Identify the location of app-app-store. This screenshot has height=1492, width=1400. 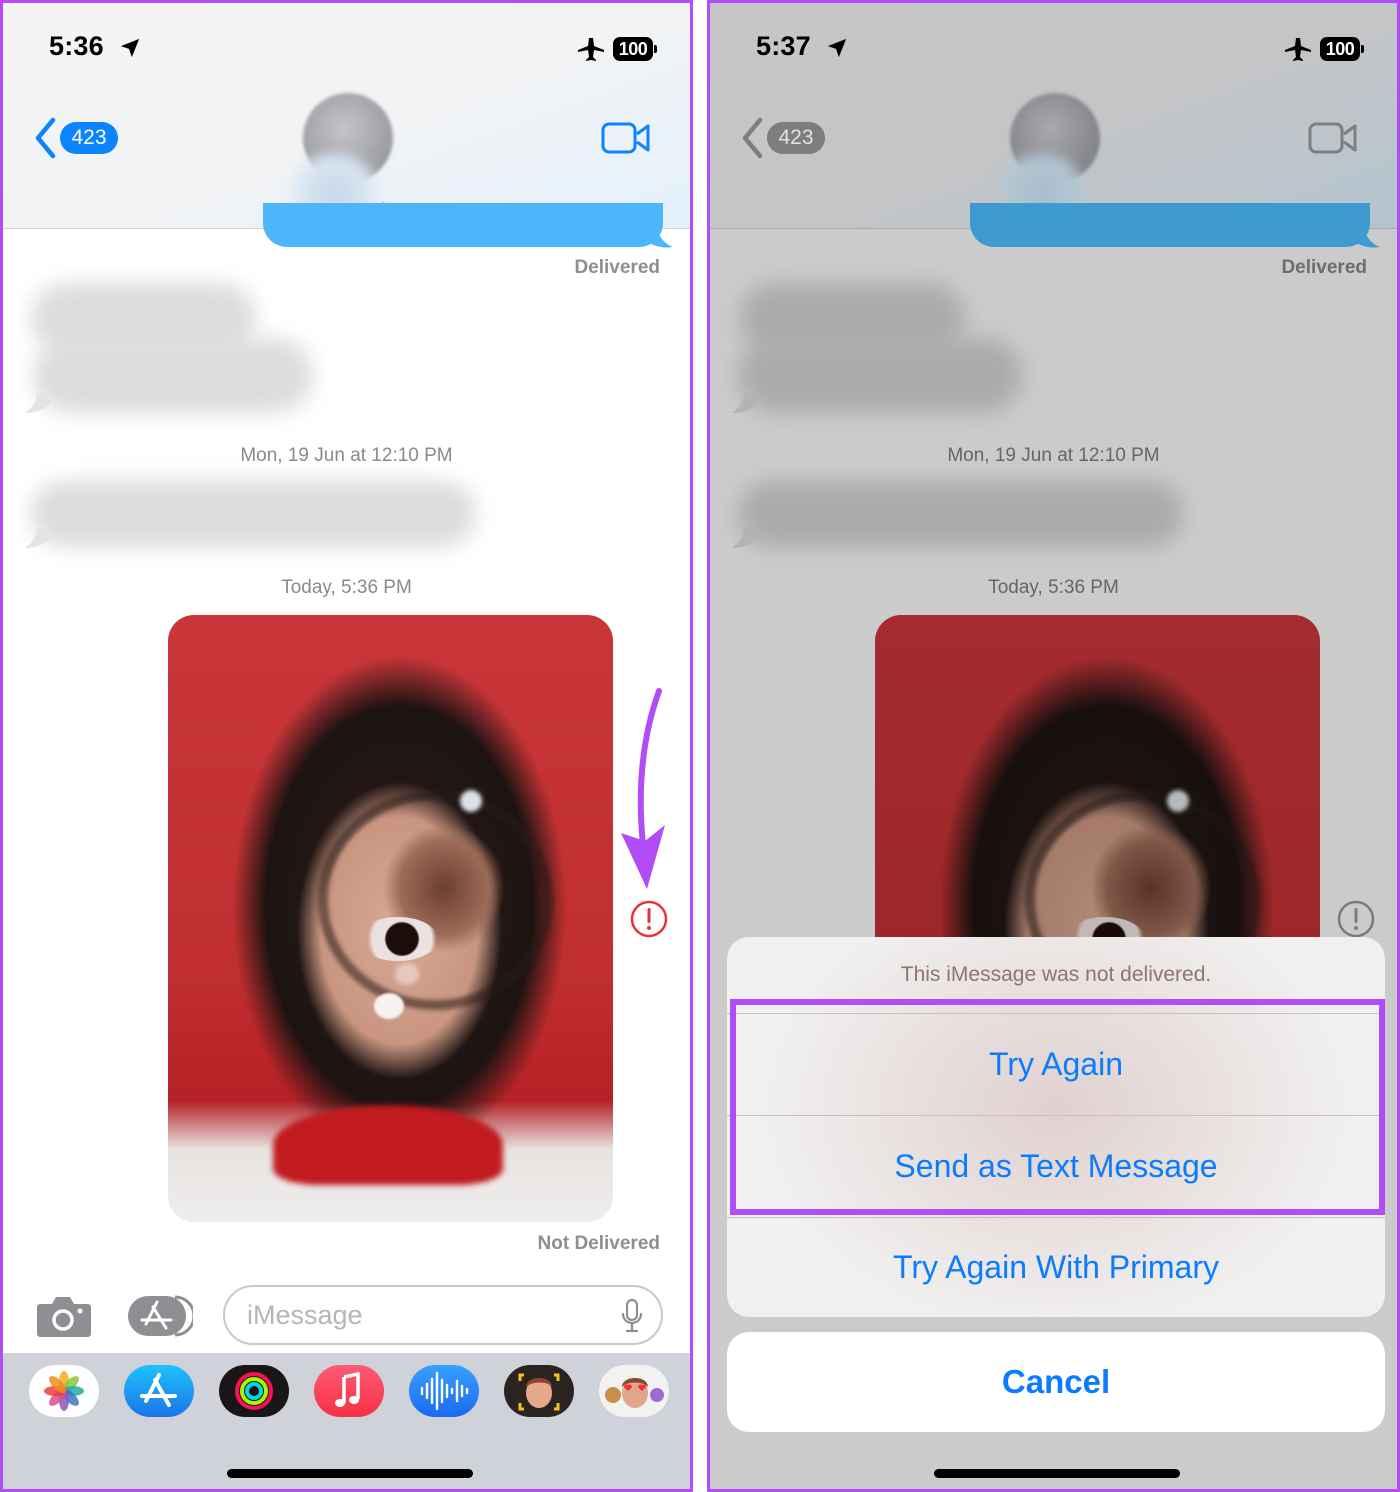
(159, 1391).